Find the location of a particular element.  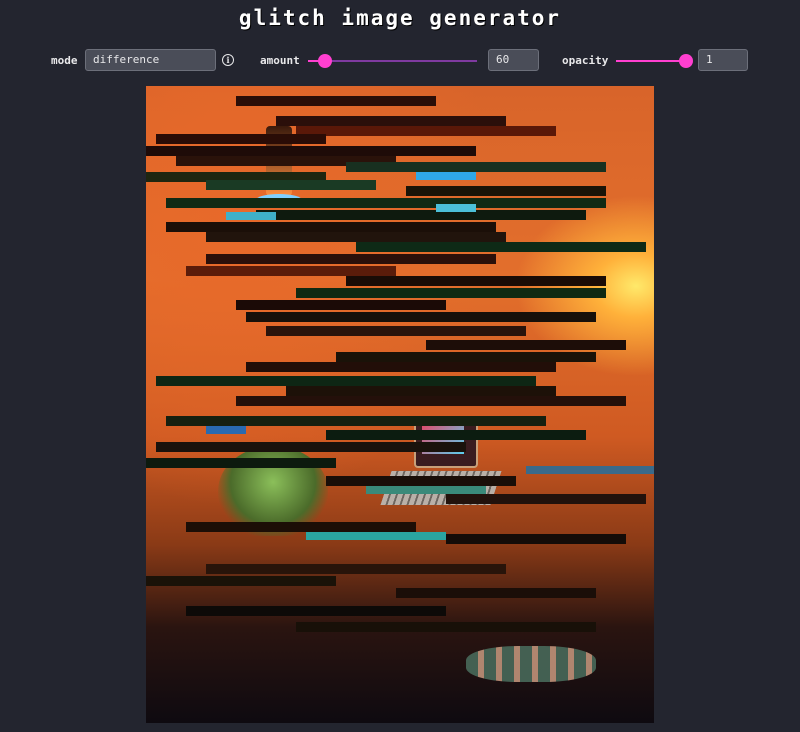

amount-input: 60 is located at coordinates (513, 60).